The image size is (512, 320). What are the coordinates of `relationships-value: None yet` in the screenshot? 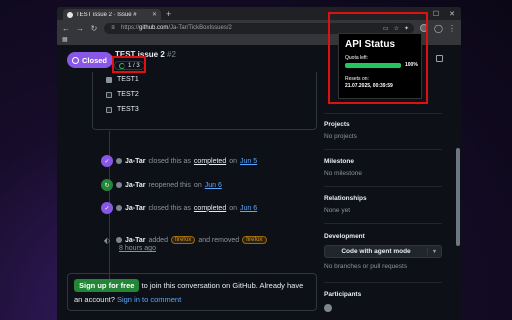 It's located at (337, 210).